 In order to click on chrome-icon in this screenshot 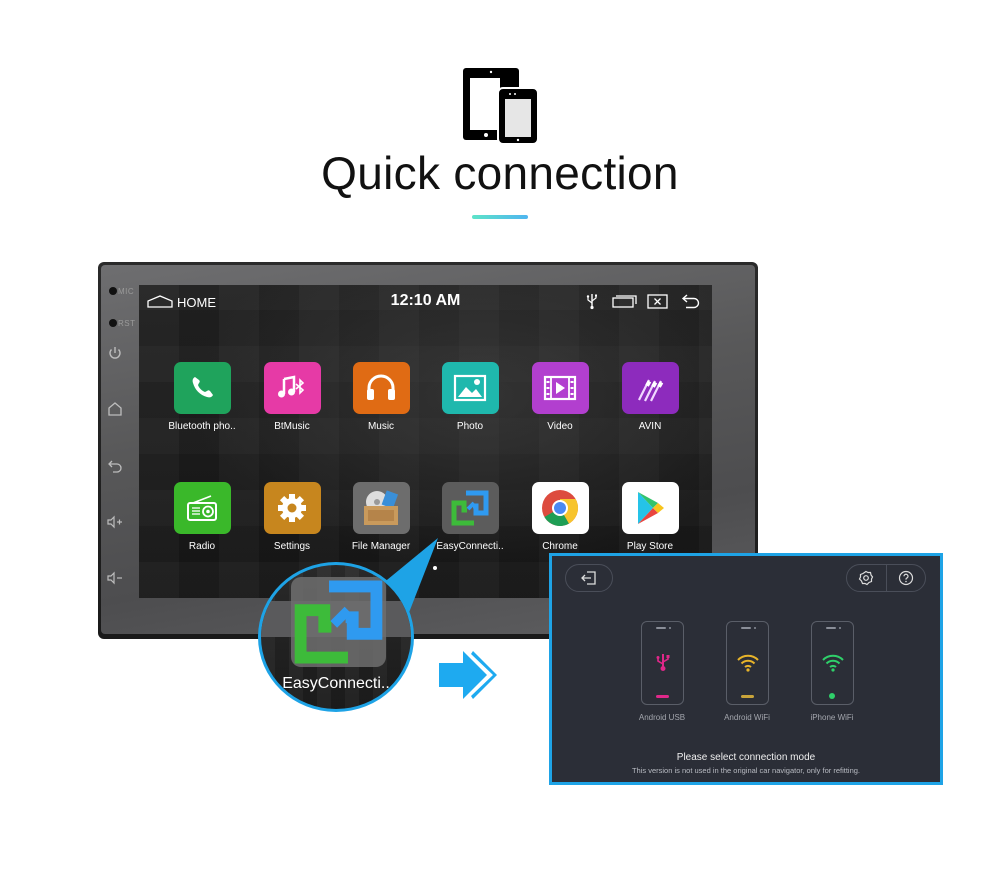, I will do `click(560, 508)`.